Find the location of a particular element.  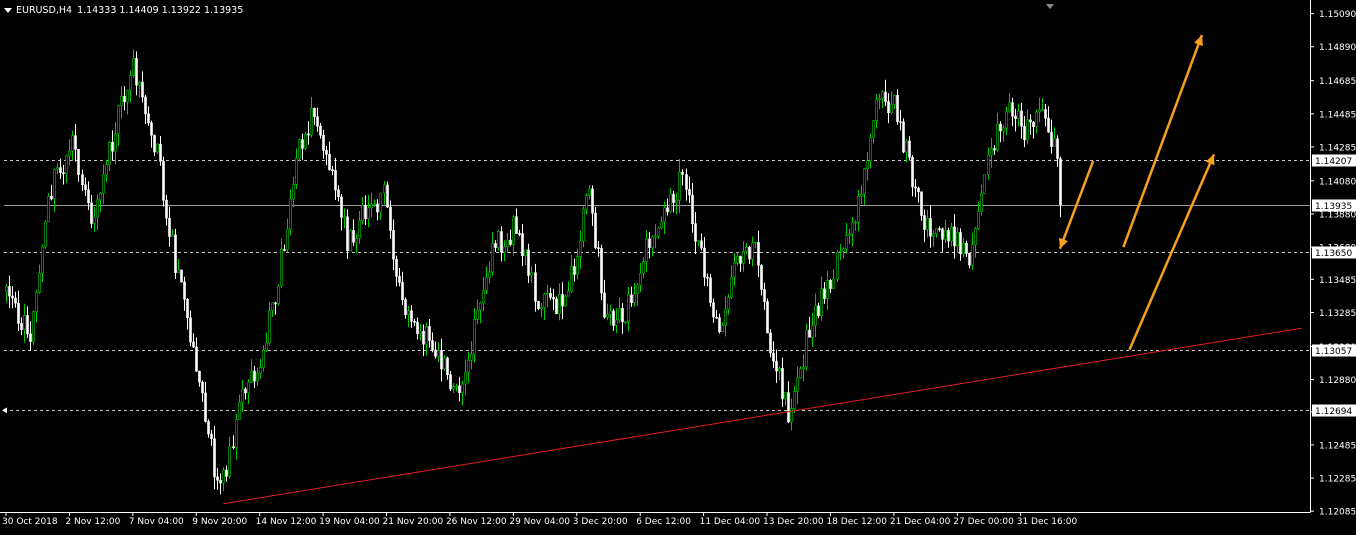

dropdown-triangle-icon is located at coordinates (8, 10).